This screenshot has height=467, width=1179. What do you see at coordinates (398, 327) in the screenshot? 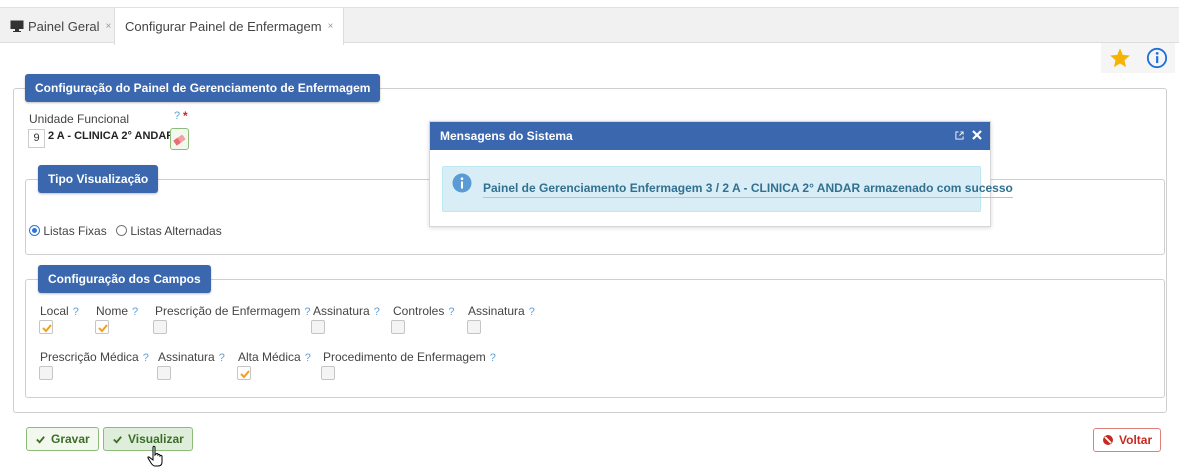
I see `checkbox-controles` at bounding box center [398, 327].